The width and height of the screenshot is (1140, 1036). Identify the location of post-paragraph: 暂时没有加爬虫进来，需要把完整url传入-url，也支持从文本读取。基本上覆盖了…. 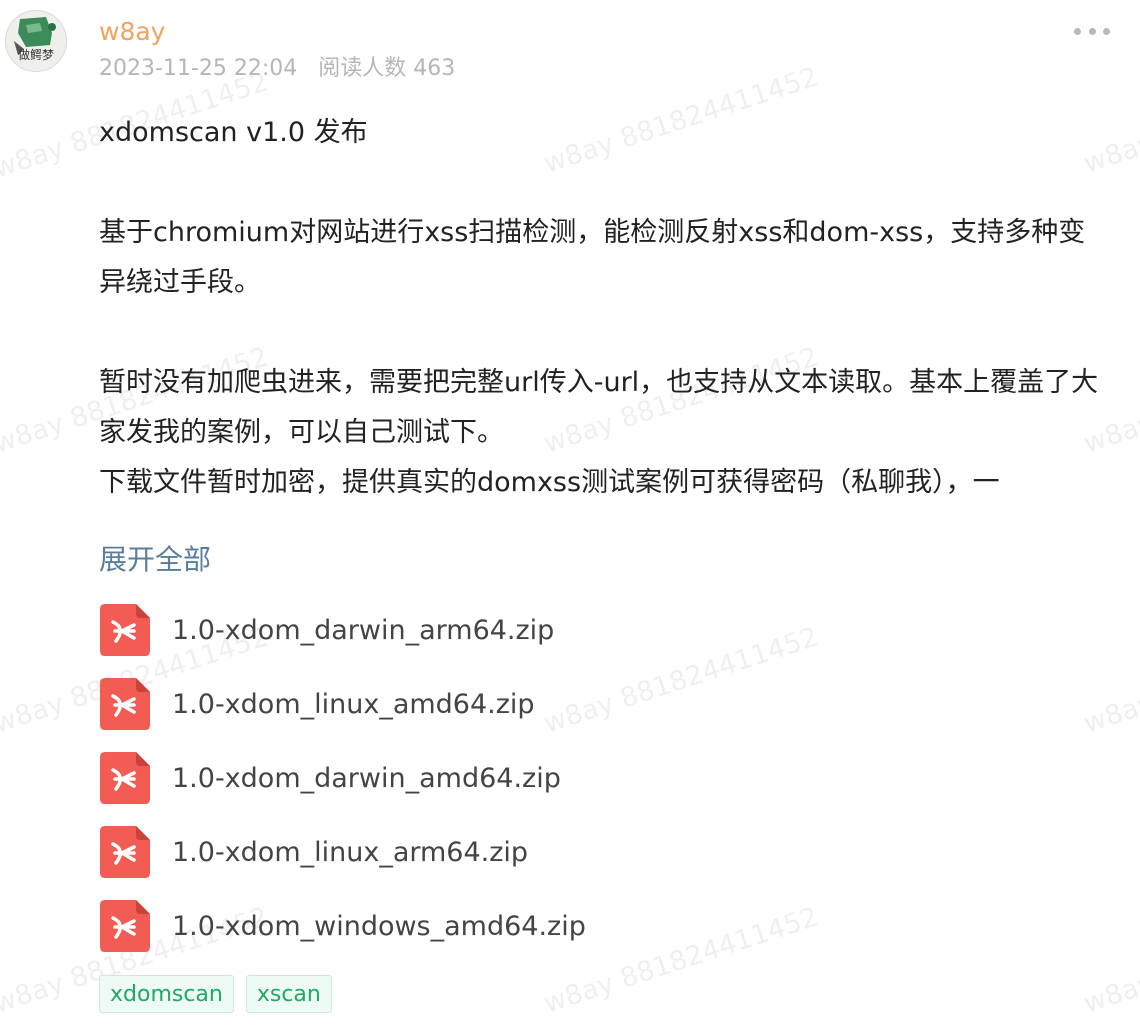
(599, 407).